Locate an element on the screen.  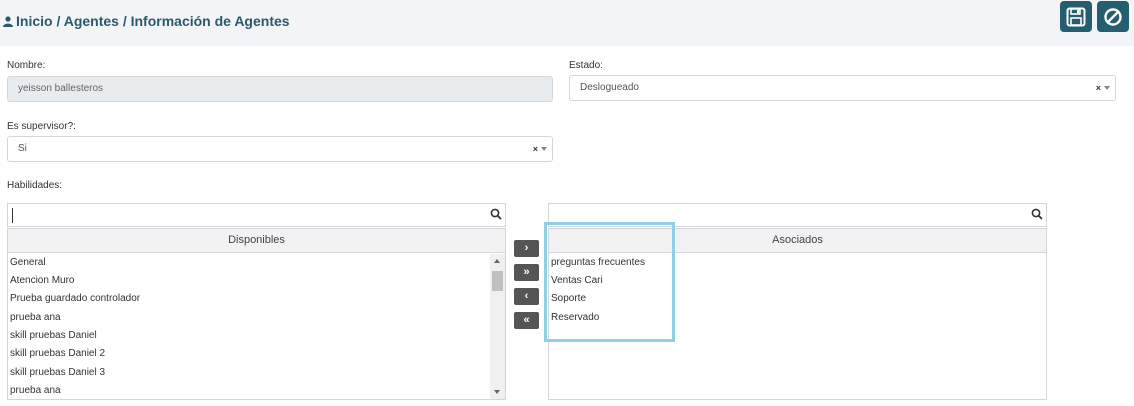
habilidades-label: Habilidades: is located at coordinates (35, 185).